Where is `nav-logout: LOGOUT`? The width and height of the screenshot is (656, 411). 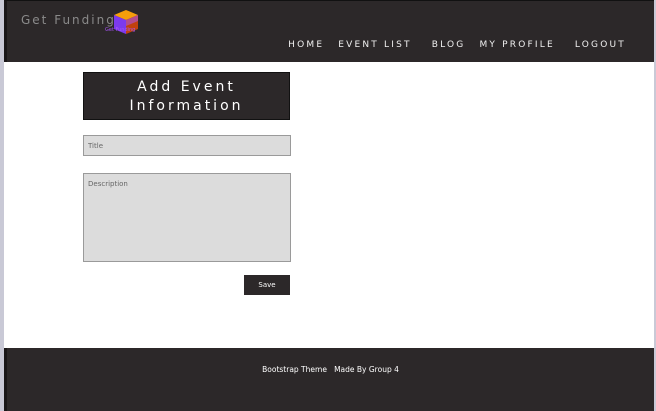 nav-logout: LOGOUT is located at coordinates (600, 45).